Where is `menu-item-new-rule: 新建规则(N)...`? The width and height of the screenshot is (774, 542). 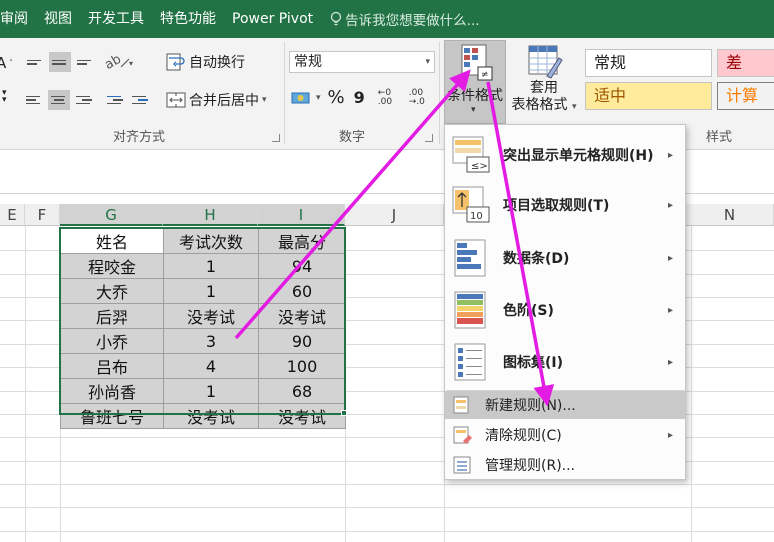
menu-item-new-rule: 新建规则(N)... is located at coordinates (565, 405).